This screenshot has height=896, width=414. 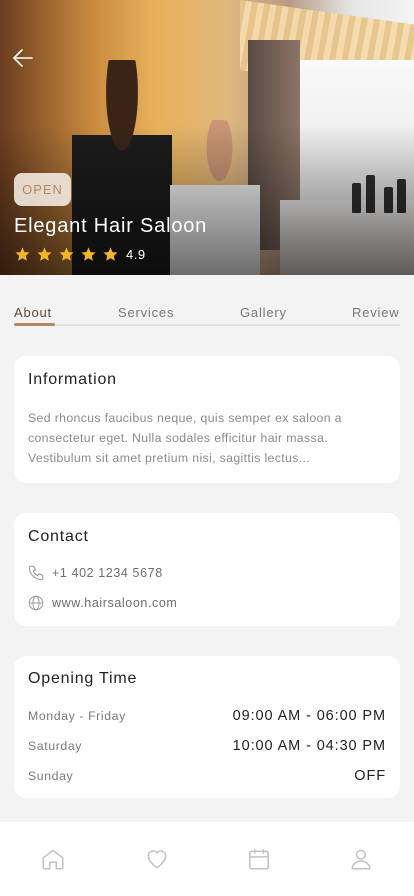 I want to click on rating: 4.9, so click(x=80, y=254).